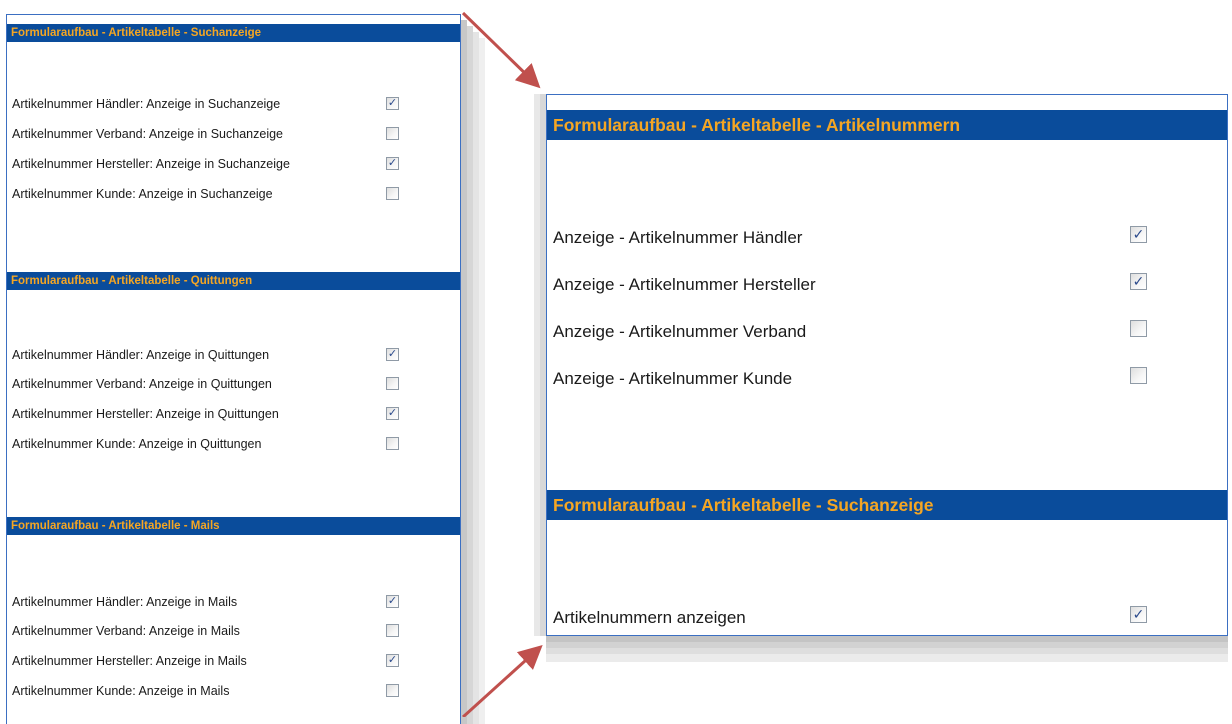 This screenshot has height=724, width=1232. I want to click on row-label: Artikelnummer Kunde: Anzeige in Mails, so click(121, 691).